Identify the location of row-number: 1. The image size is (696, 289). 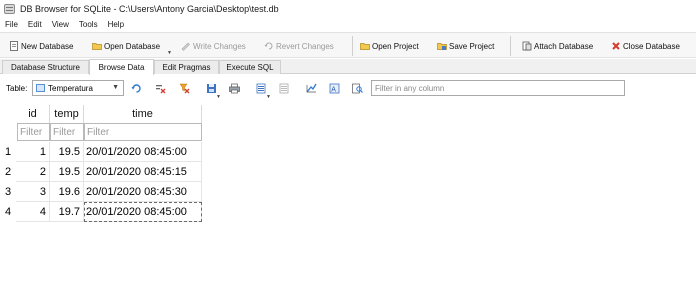
(8, 152).